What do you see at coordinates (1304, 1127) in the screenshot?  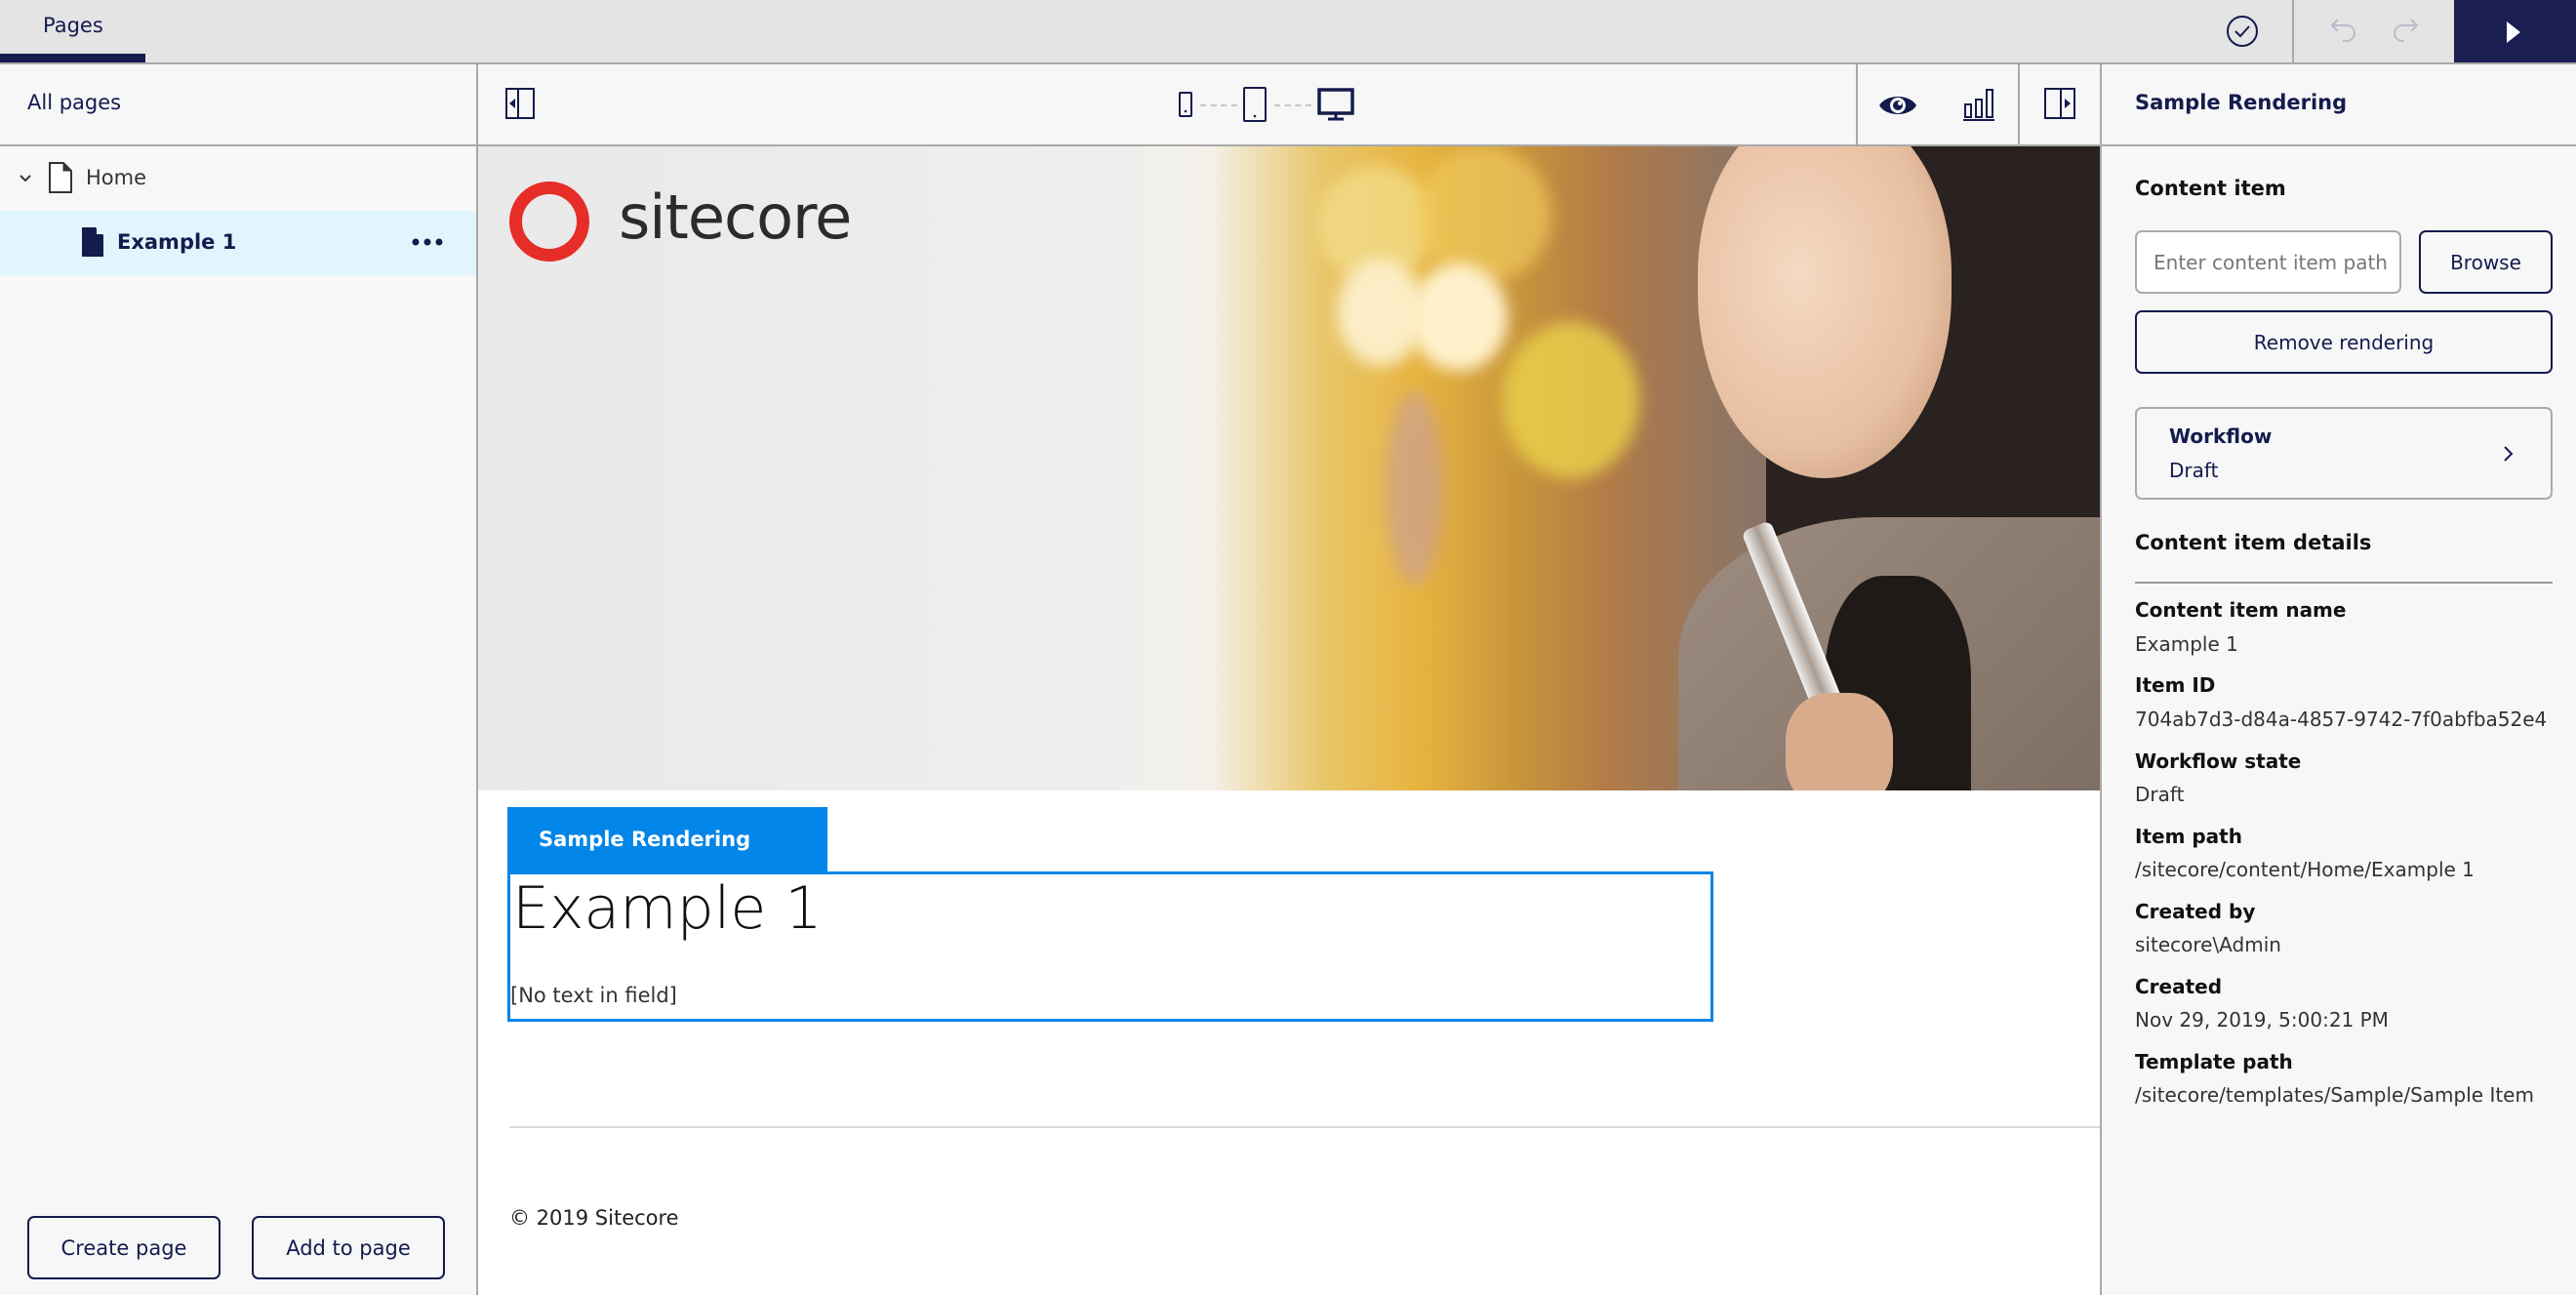 I see `footer-divider` at bounding box center [1304, 1127].